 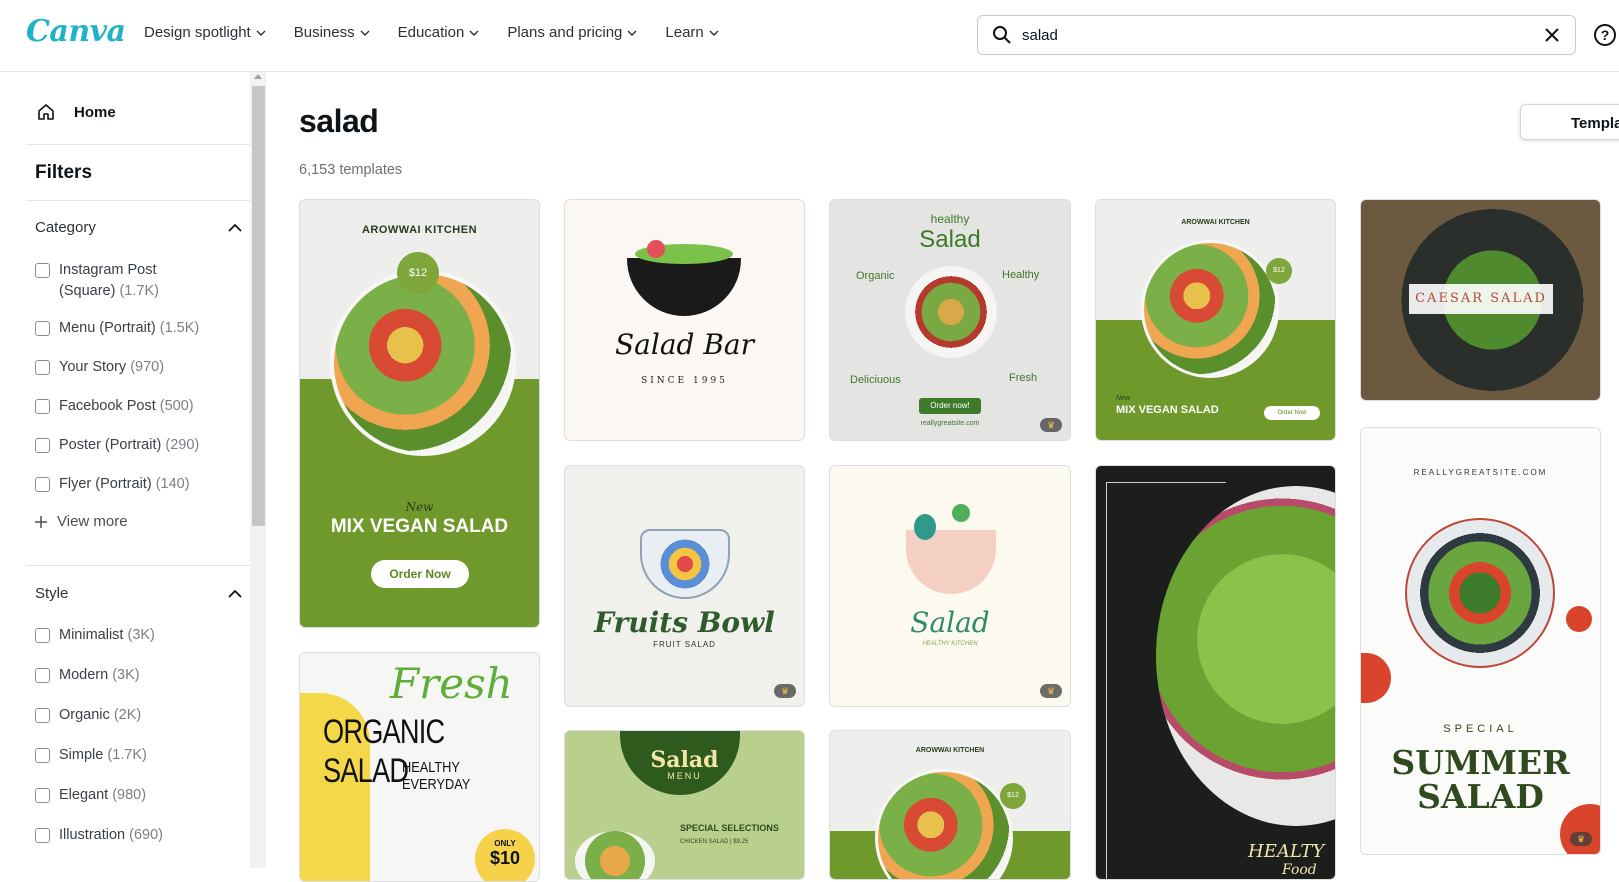 What do you see at coordinates (235, 227) in the screenshot?
I see `chevron-up-icon` at bounding box center [235, 227].